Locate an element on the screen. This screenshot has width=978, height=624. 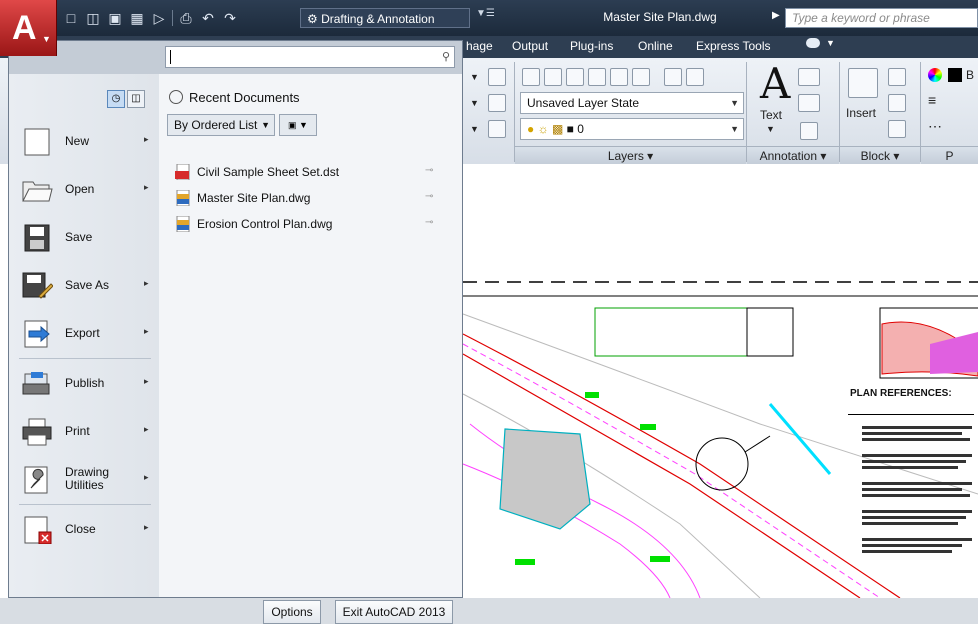
edit-block-icon is located at coordinates (897, 103).